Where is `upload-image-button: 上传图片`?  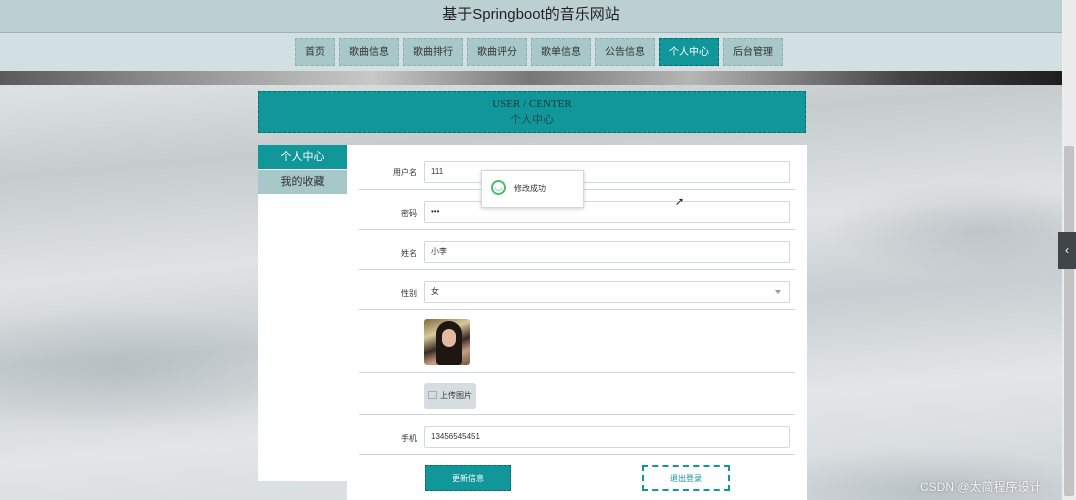 upload-image-button: 上传图片 is located at coordinates (450, 396).